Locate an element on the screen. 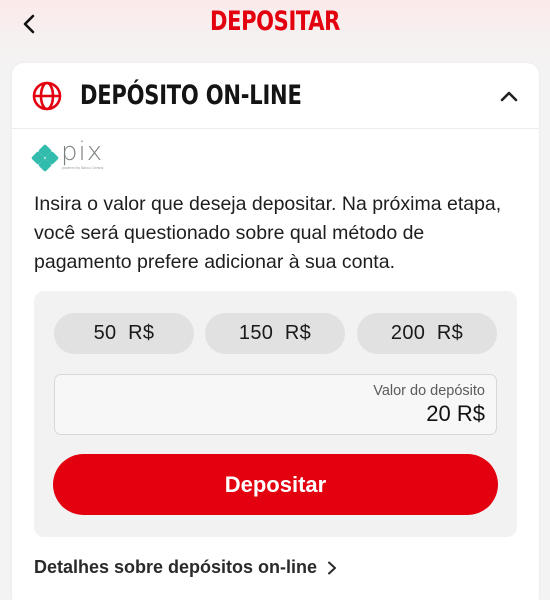  section-title: DEPÓSITO ON-LINE is located at coordinates (191, 95).